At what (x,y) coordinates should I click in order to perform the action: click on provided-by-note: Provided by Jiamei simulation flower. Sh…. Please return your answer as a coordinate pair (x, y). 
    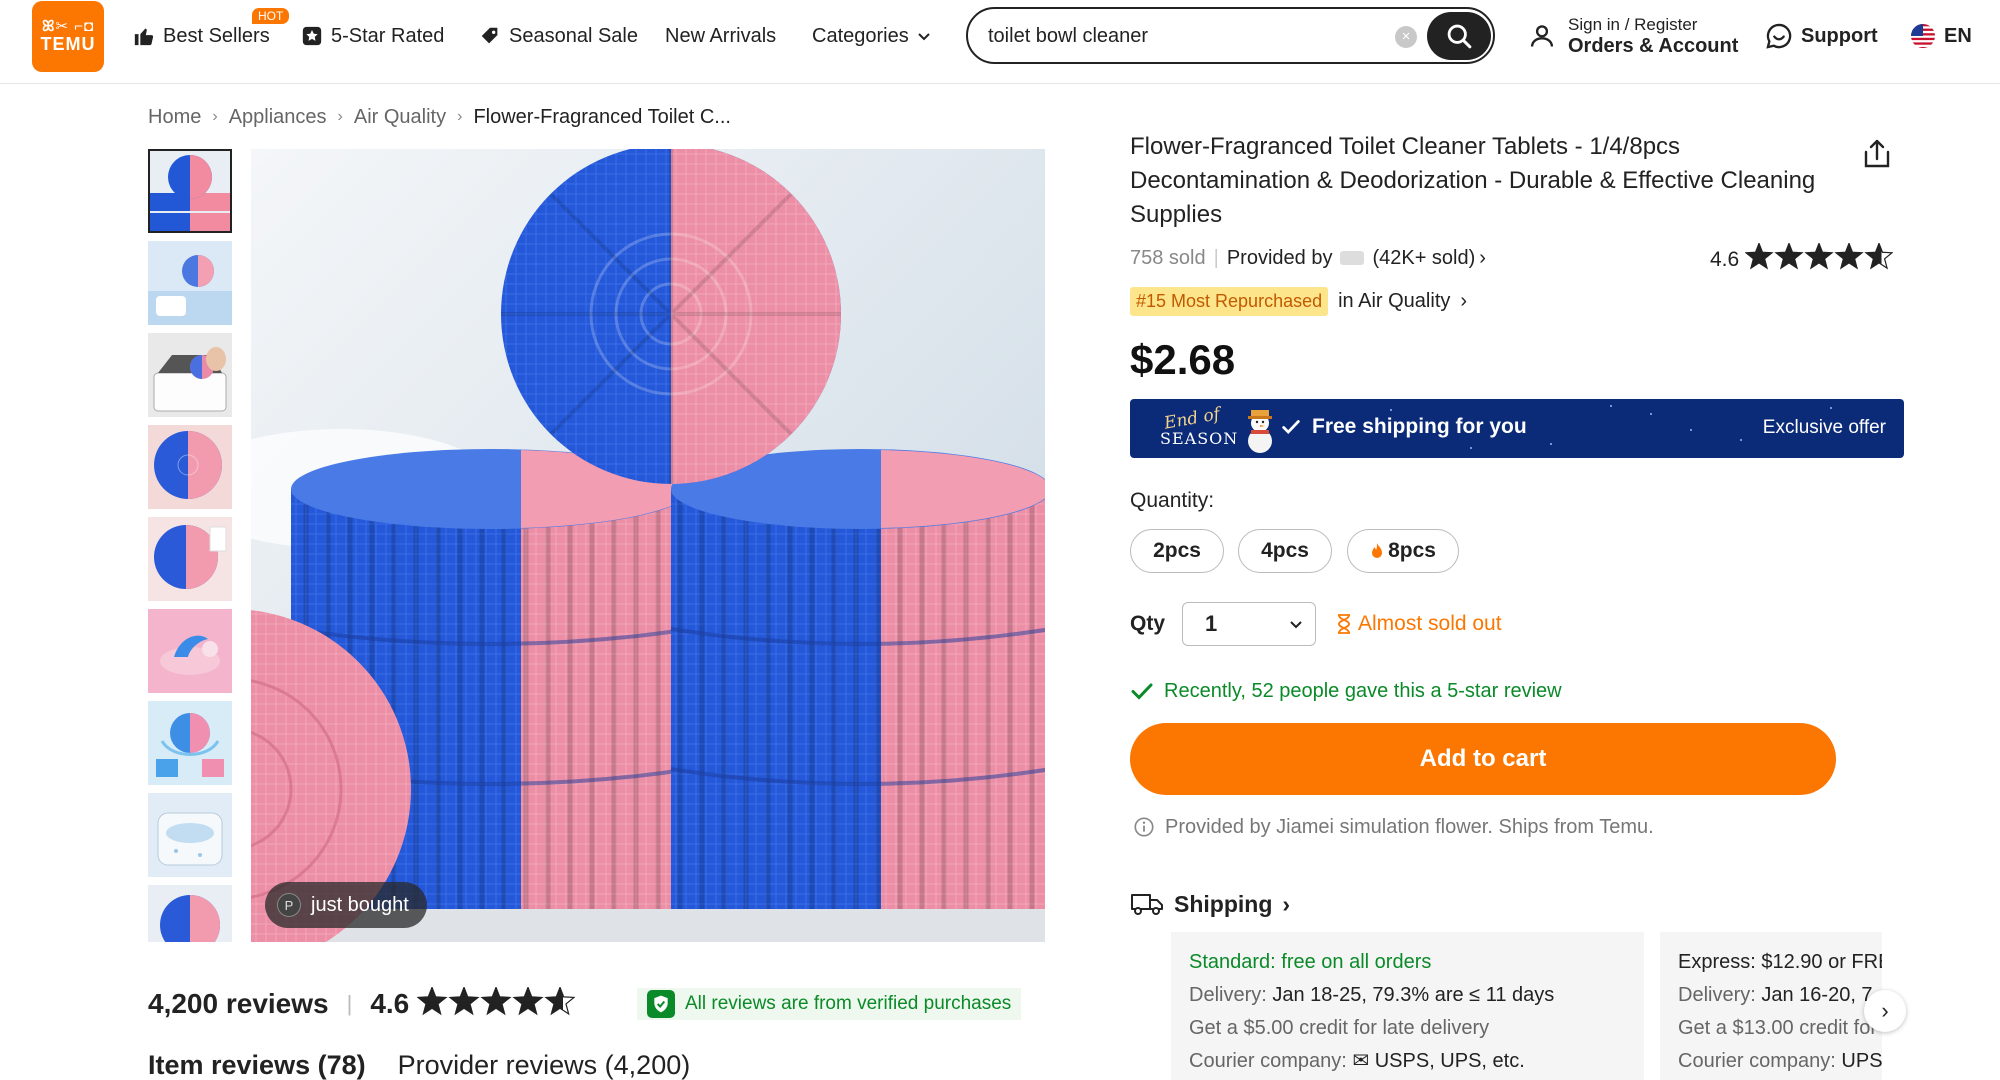
    Looking at the image, I should click on (1393, 827).